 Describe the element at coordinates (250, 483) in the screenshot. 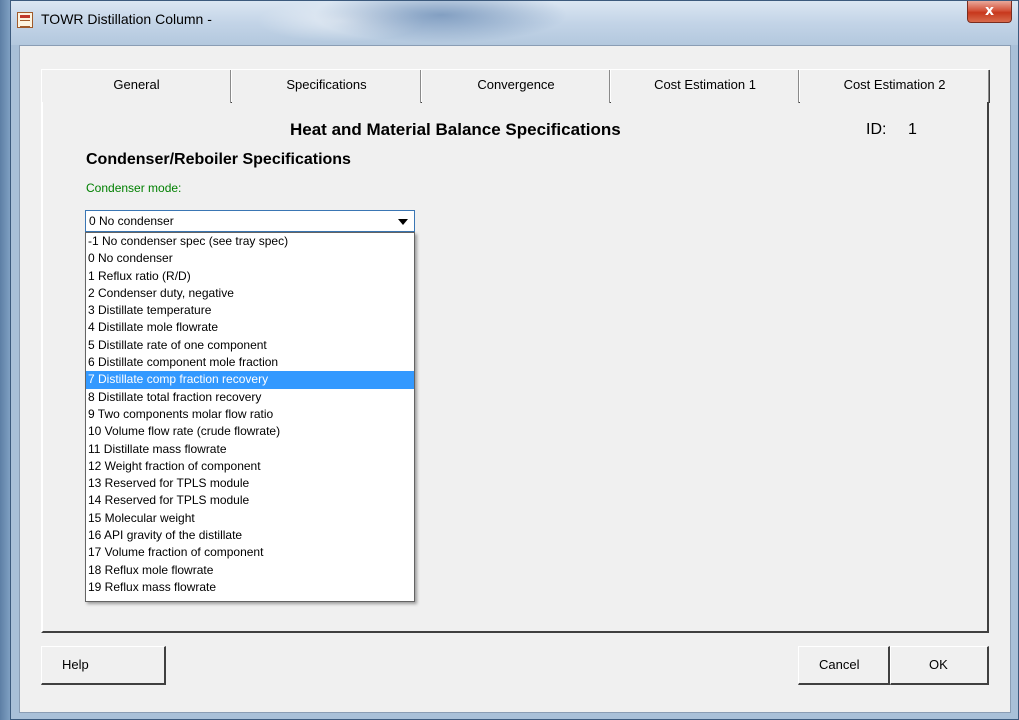

I see `dropdown-option: 13 Reserved for TPLS module` at that location.